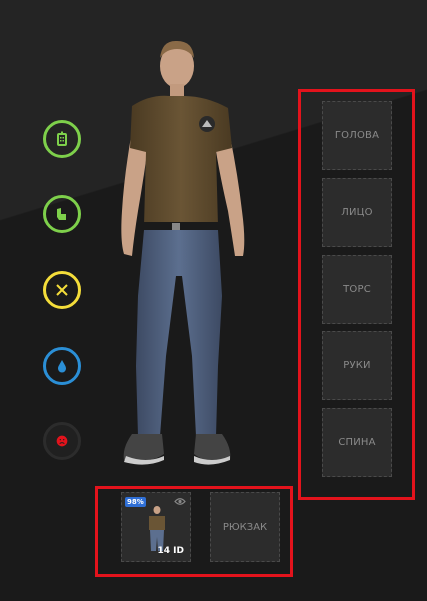 Image resolution: width=427 pixels, height=601 pixels. I want to click on mood-icon, so click(62, 441).